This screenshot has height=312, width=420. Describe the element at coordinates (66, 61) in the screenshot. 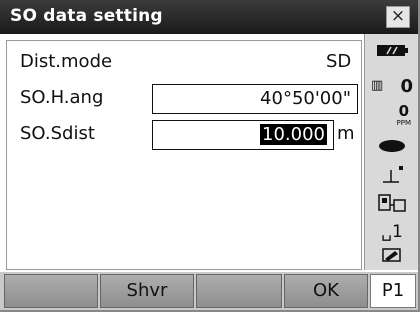

I see `dist-mode-label: Dist.mode` at that location.